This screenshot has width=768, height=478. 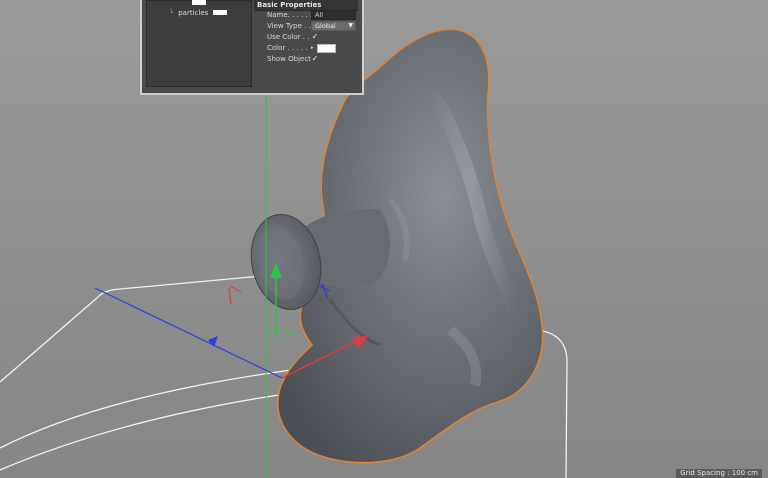 What do you see at coordinates (289, 37) in the screenshot?
I see `use-color-label: Use Color . . .` at bounding box center [289, 37].